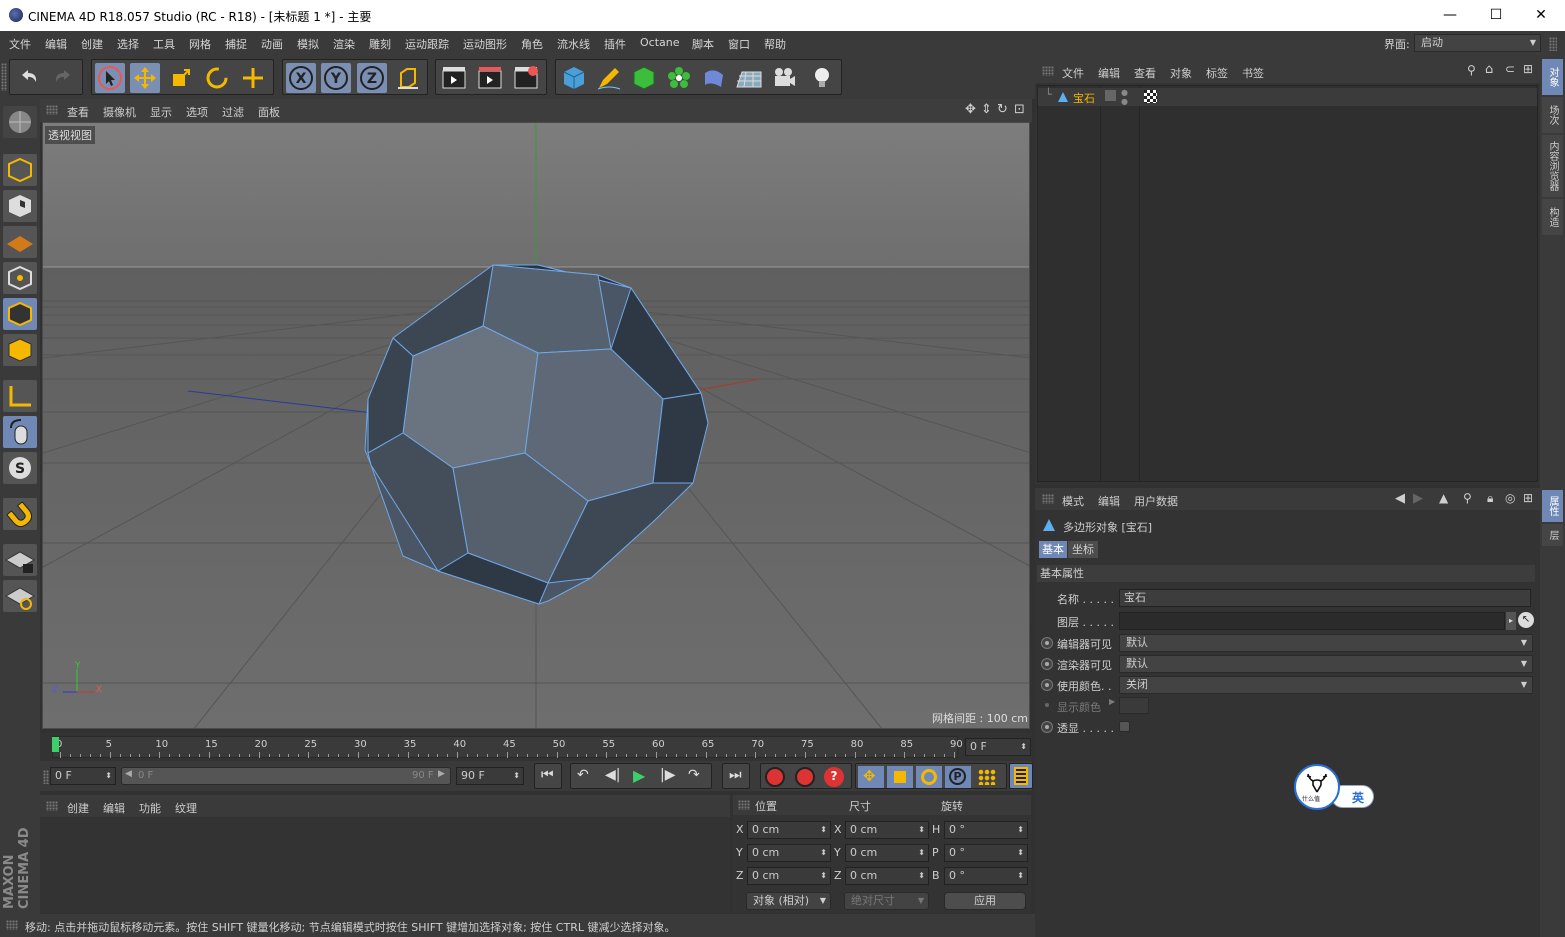 The image size is (1565, 937). What do you see at coordinates (1021, 776) in the screenshot?
I see `timeline-window-button` at bounding box center [1021, 776].